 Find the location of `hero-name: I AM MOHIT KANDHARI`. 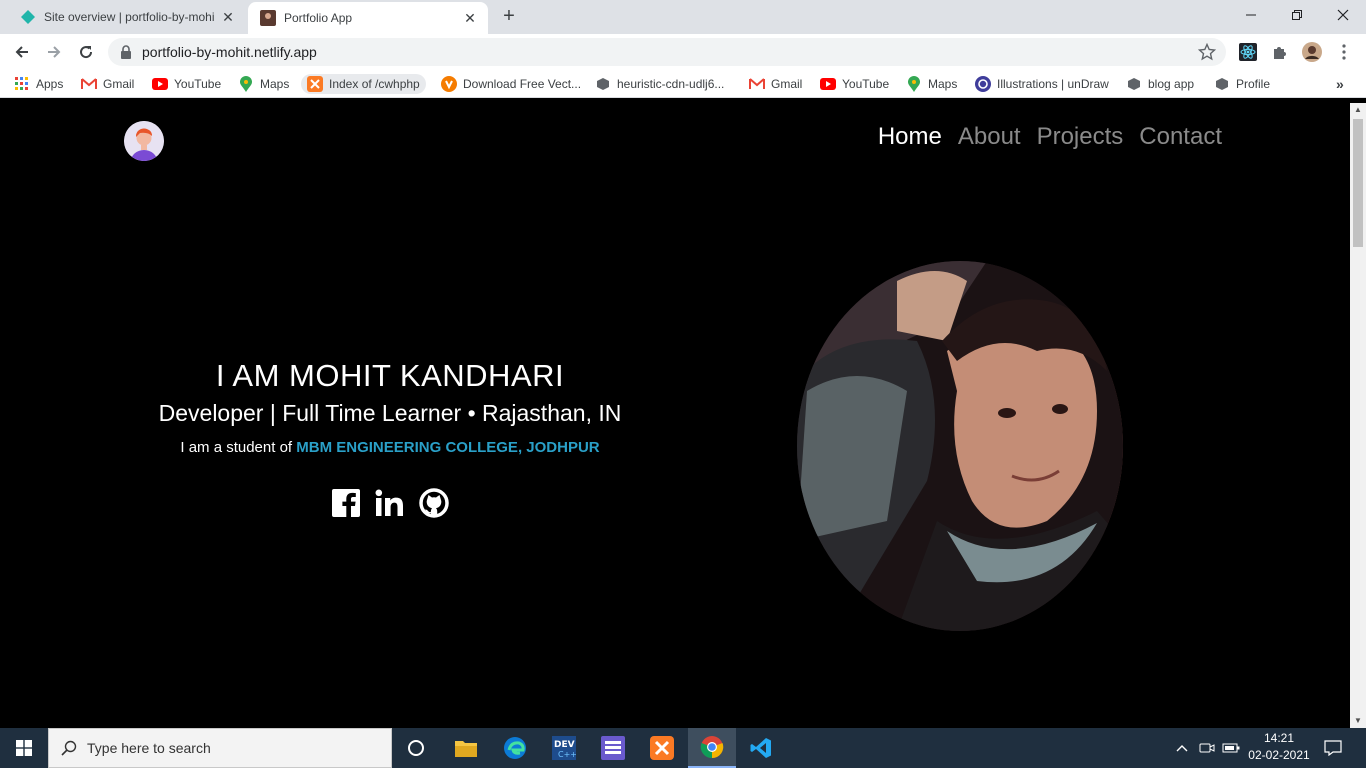

hero-name: I AM MOHIT KANDHARI is located at coordinates (390, 375).